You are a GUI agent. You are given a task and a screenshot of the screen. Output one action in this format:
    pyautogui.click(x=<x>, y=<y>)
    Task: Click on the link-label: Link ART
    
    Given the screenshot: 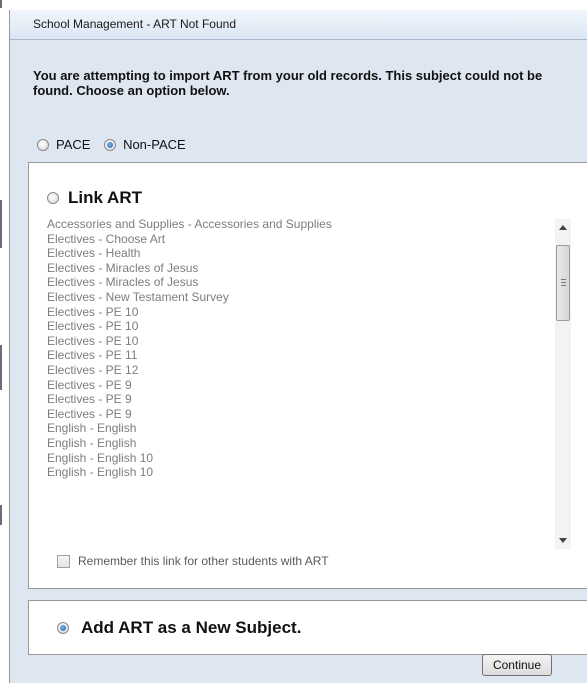 What is the action you would take?
    pyautogui.click(x=105, y=197)
    